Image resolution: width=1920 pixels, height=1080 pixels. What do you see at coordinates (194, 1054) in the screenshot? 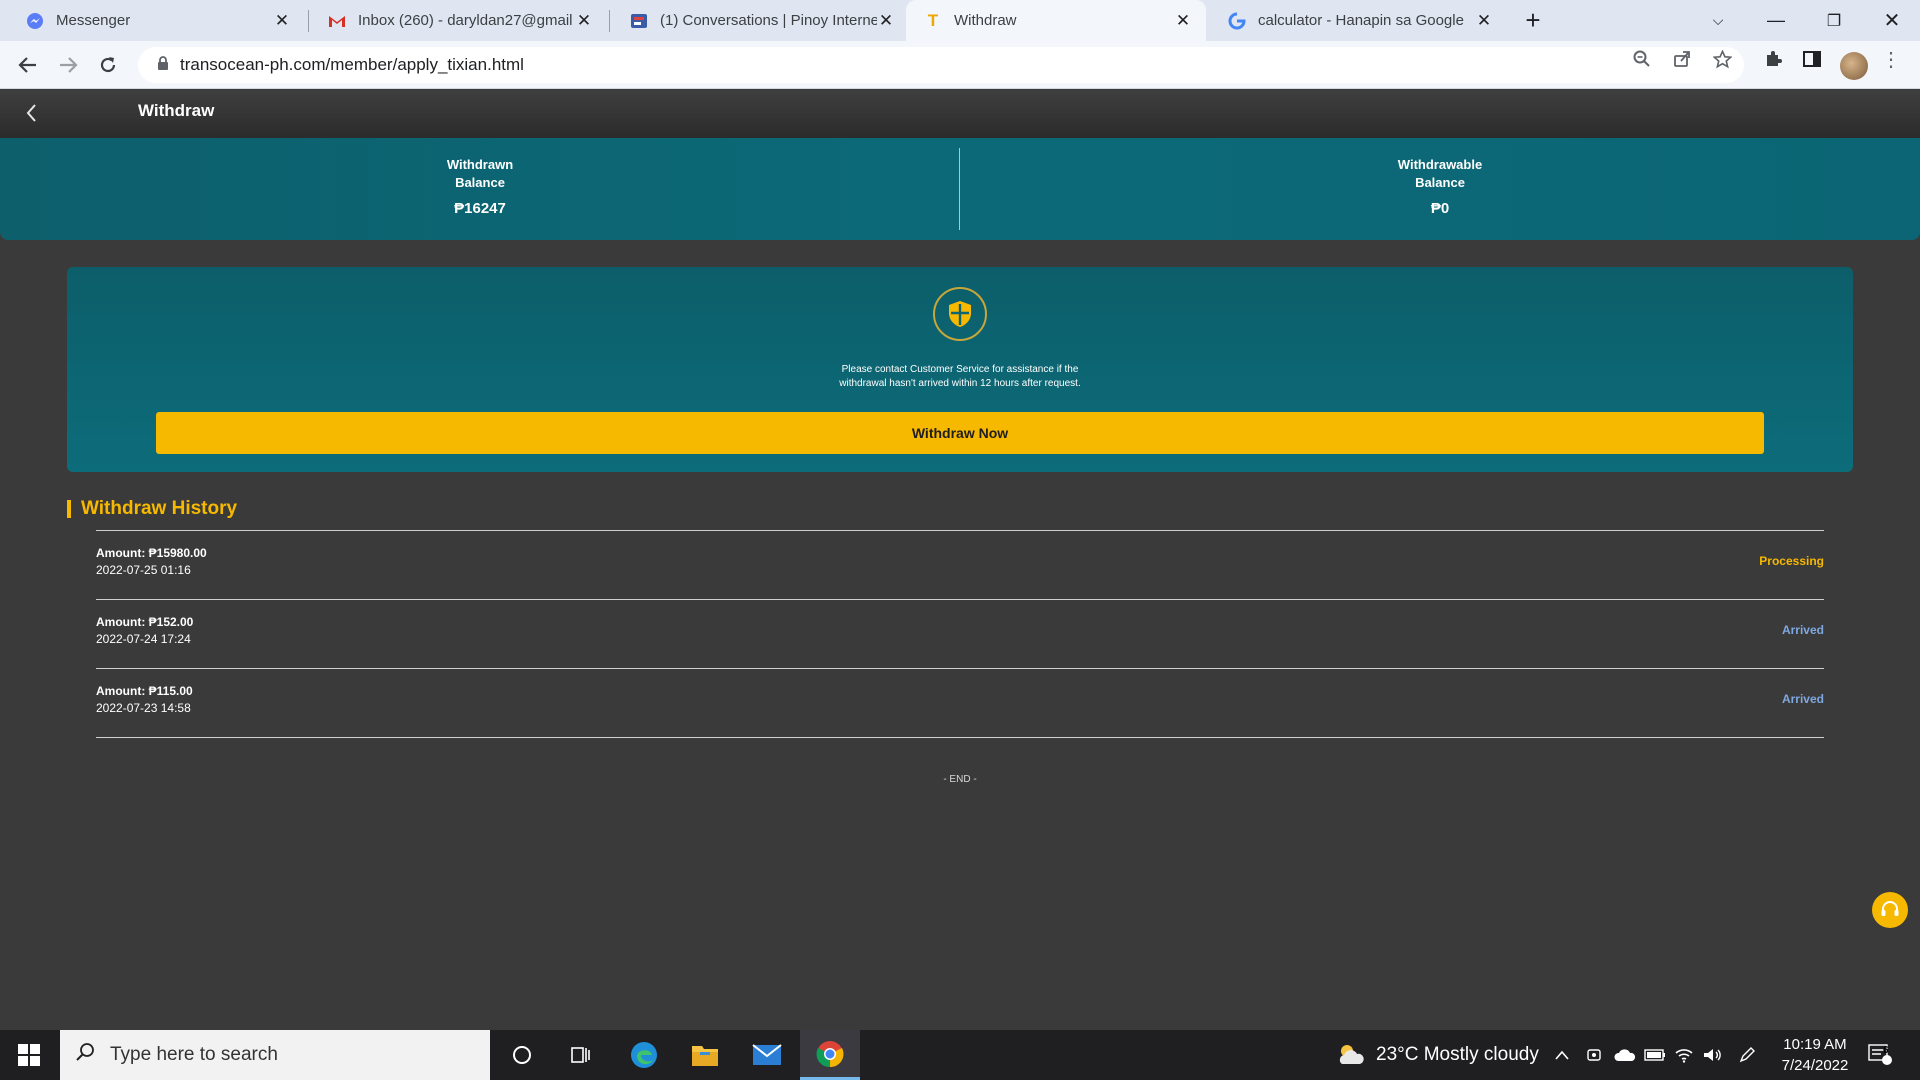
I see `search-placeholder: Type here to search` at bounding box center [194, 1054].